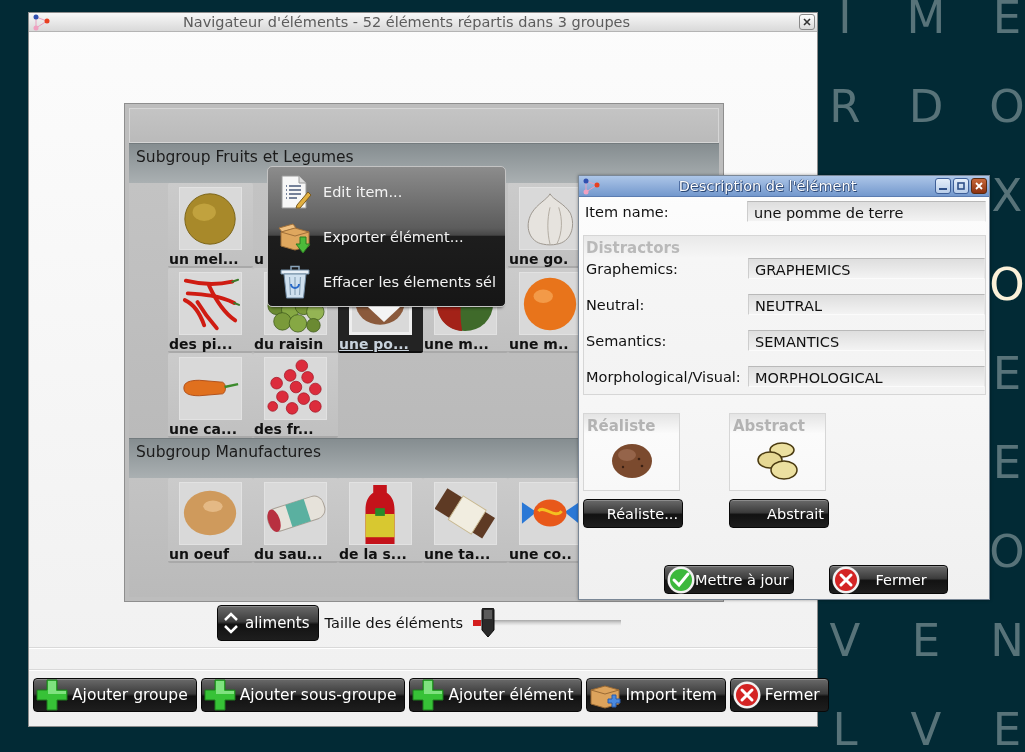 The image size is (1025, 752). Describe the element at coordinates (295, 513) in the screenshot. I see `sausage-picture` at that location.